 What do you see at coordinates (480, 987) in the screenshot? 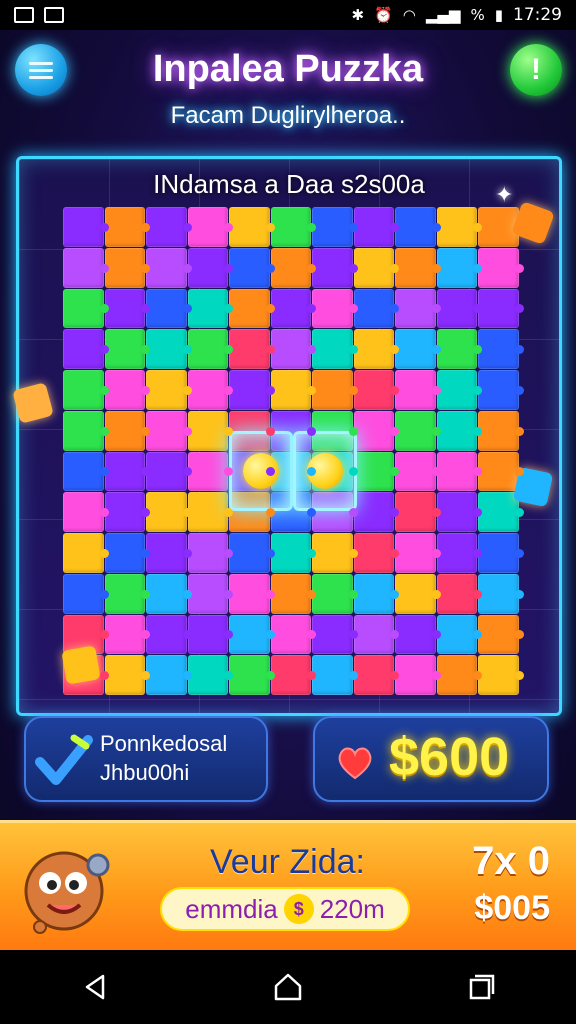
I see `recents-button` at bounding box center [480, 987].